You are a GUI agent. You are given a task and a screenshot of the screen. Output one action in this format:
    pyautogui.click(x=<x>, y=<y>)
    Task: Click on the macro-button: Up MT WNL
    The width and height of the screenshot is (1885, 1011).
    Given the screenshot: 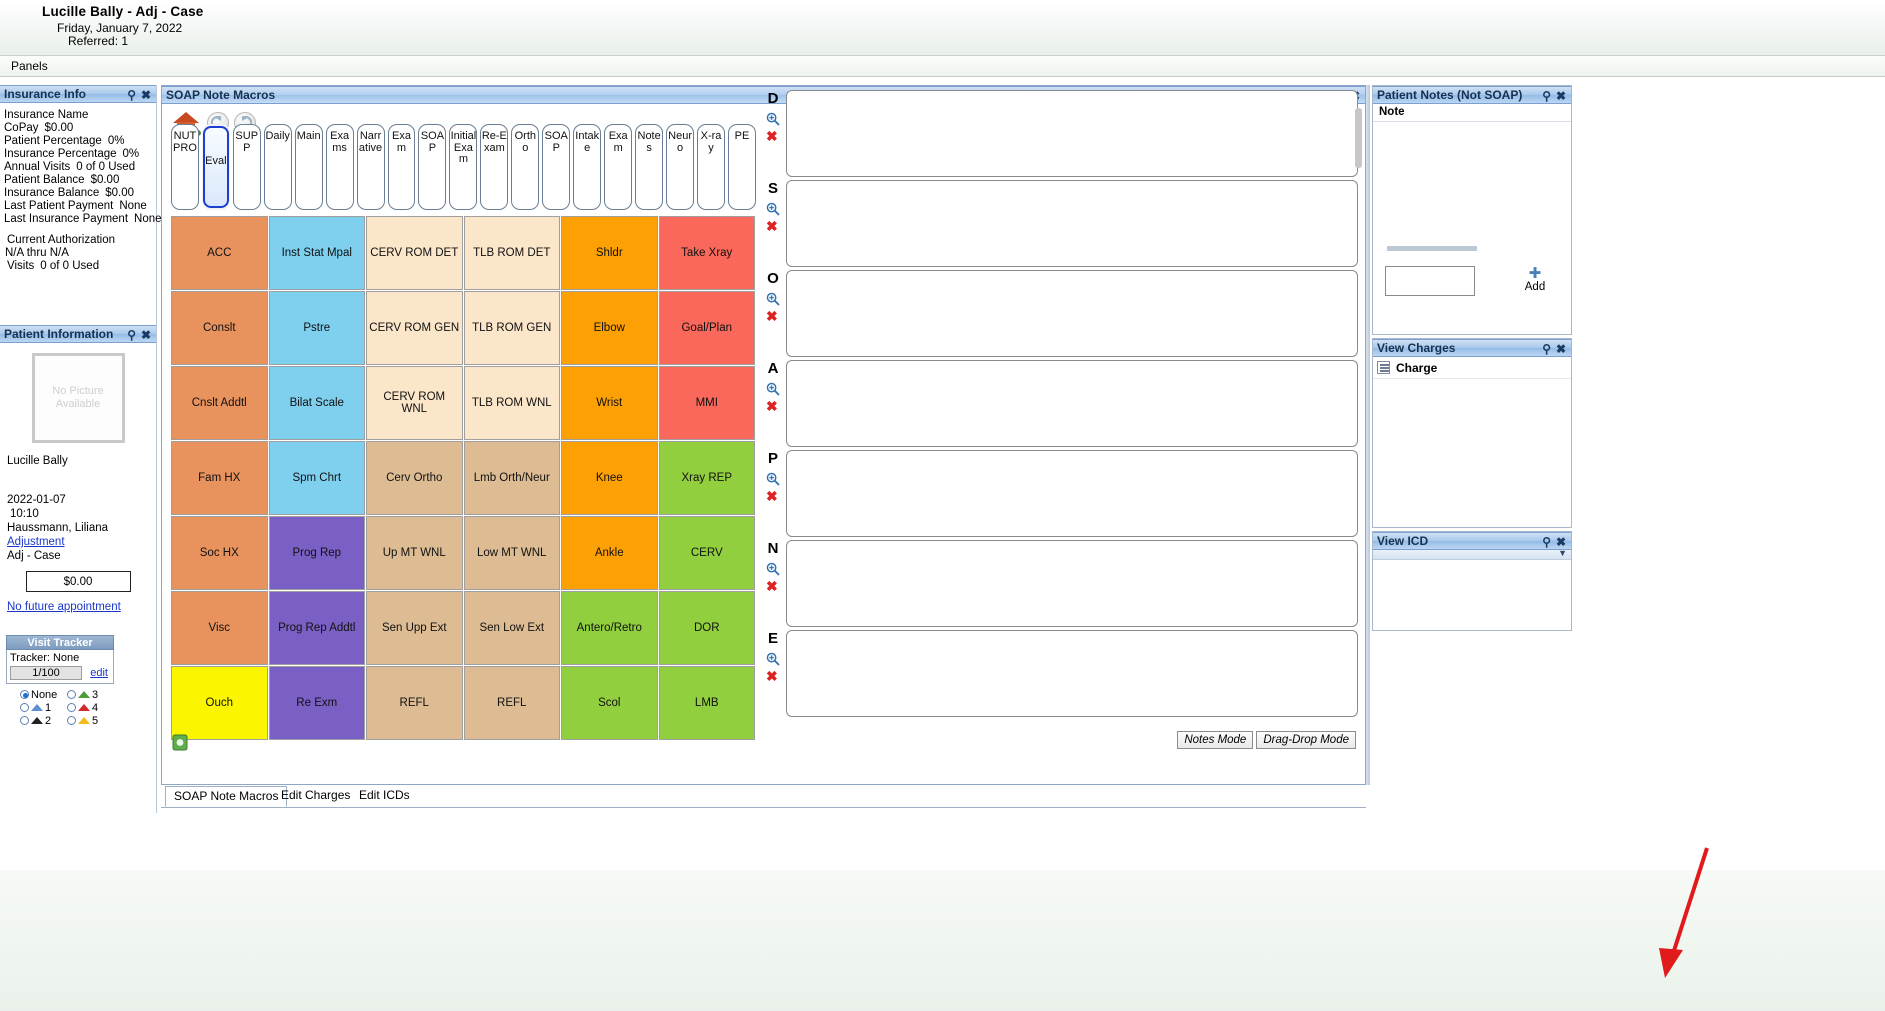 What is the action you would take?
    pyautogui.click(x=414, y=553)
    